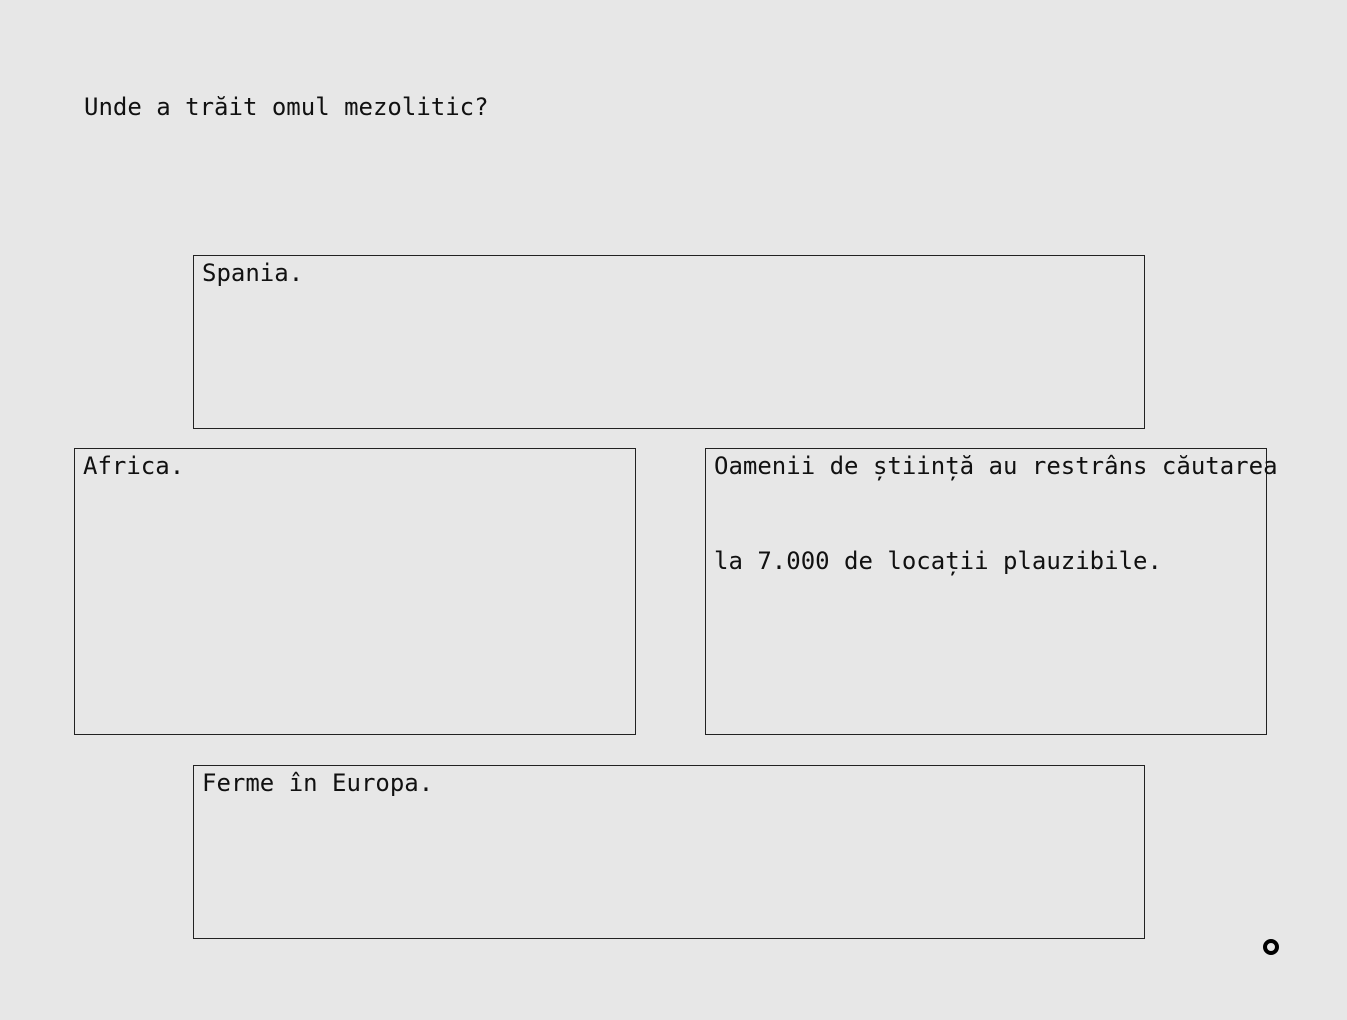 This screenshot has width=1347, height=1020. I want to click on answer-option-label-line-2: la 7.000 de locații plauzibile., so click(938, 561).